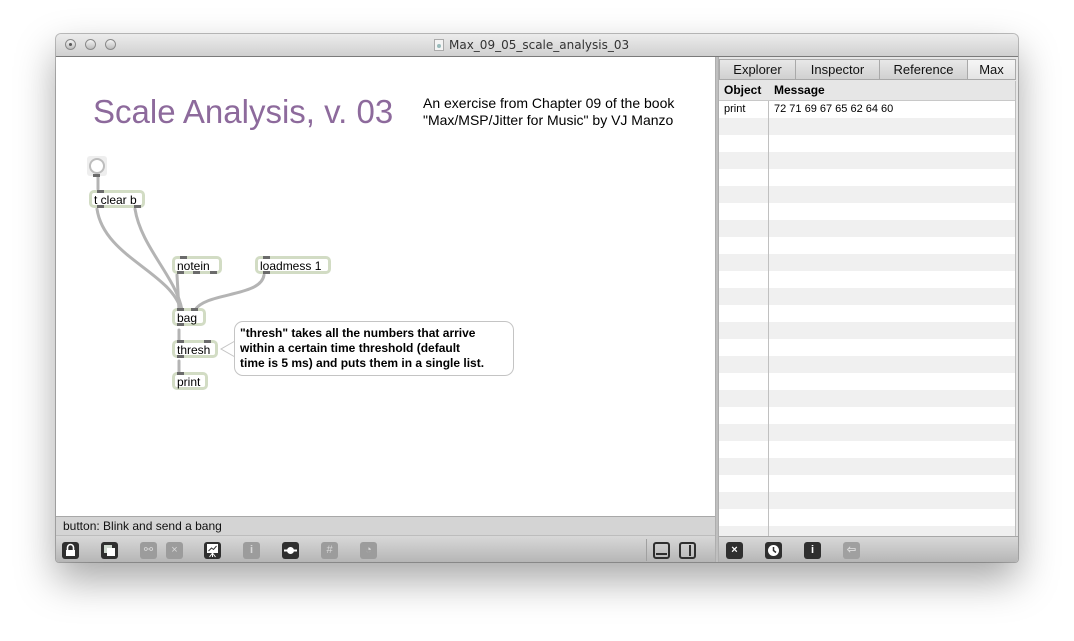 The height and width of the screenshot is (641, 1074). What do you see at coordinates (385, 525) in the screenshot?
I see `status-bar: button: Blink and send a bang` at bounding box center [385, 525].